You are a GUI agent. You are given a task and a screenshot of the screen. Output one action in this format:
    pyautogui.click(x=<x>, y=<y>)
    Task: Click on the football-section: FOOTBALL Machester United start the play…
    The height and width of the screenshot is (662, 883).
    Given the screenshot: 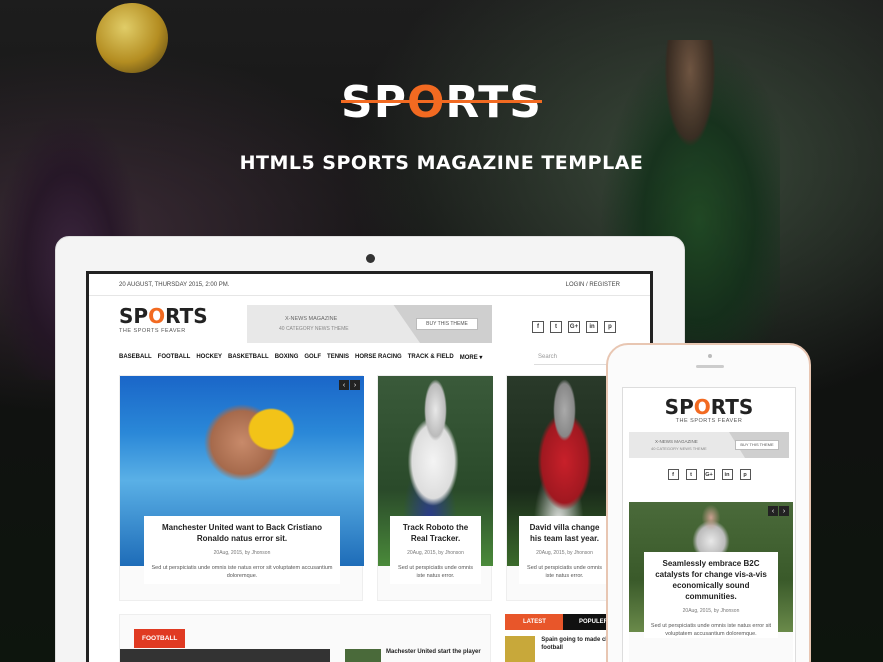 What is the action you would take?
    pyautogui.click(x=305, y=638)
    